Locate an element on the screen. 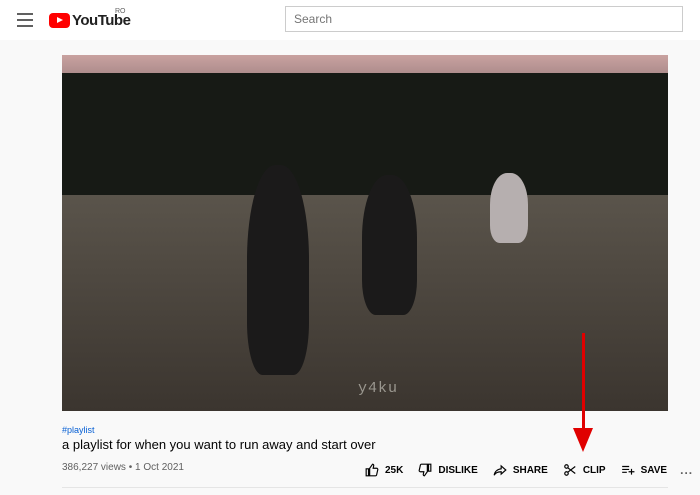 This screenshot has width=700, height=495. clip-button: CLIP is located at coordinates (584, 470).